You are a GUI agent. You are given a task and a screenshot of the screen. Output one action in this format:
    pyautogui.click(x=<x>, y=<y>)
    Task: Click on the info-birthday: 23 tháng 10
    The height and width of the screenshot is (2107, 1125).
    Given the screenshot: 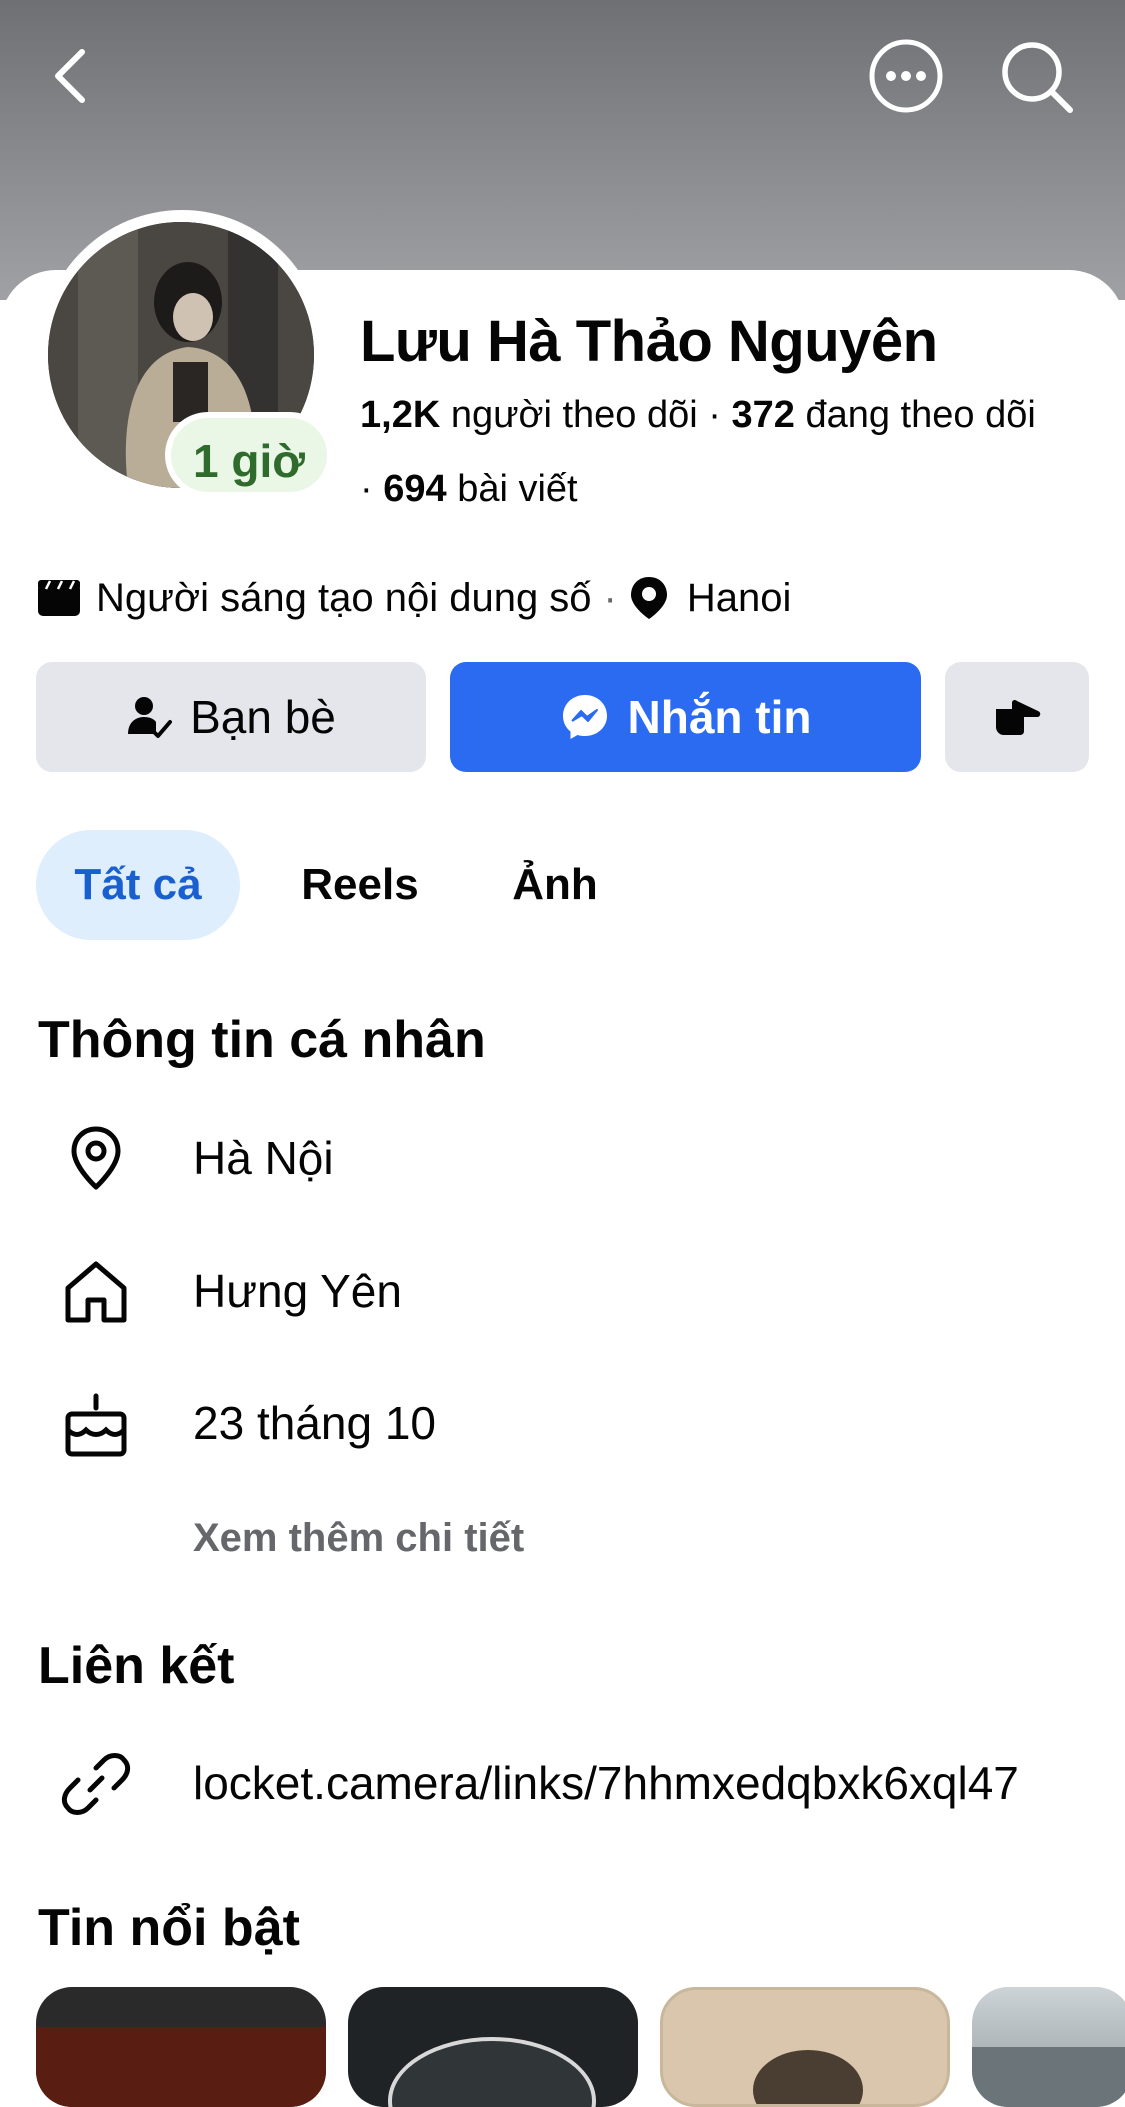 What is the action you would take?
    pyautogui.click(x=315, y=1423)
    